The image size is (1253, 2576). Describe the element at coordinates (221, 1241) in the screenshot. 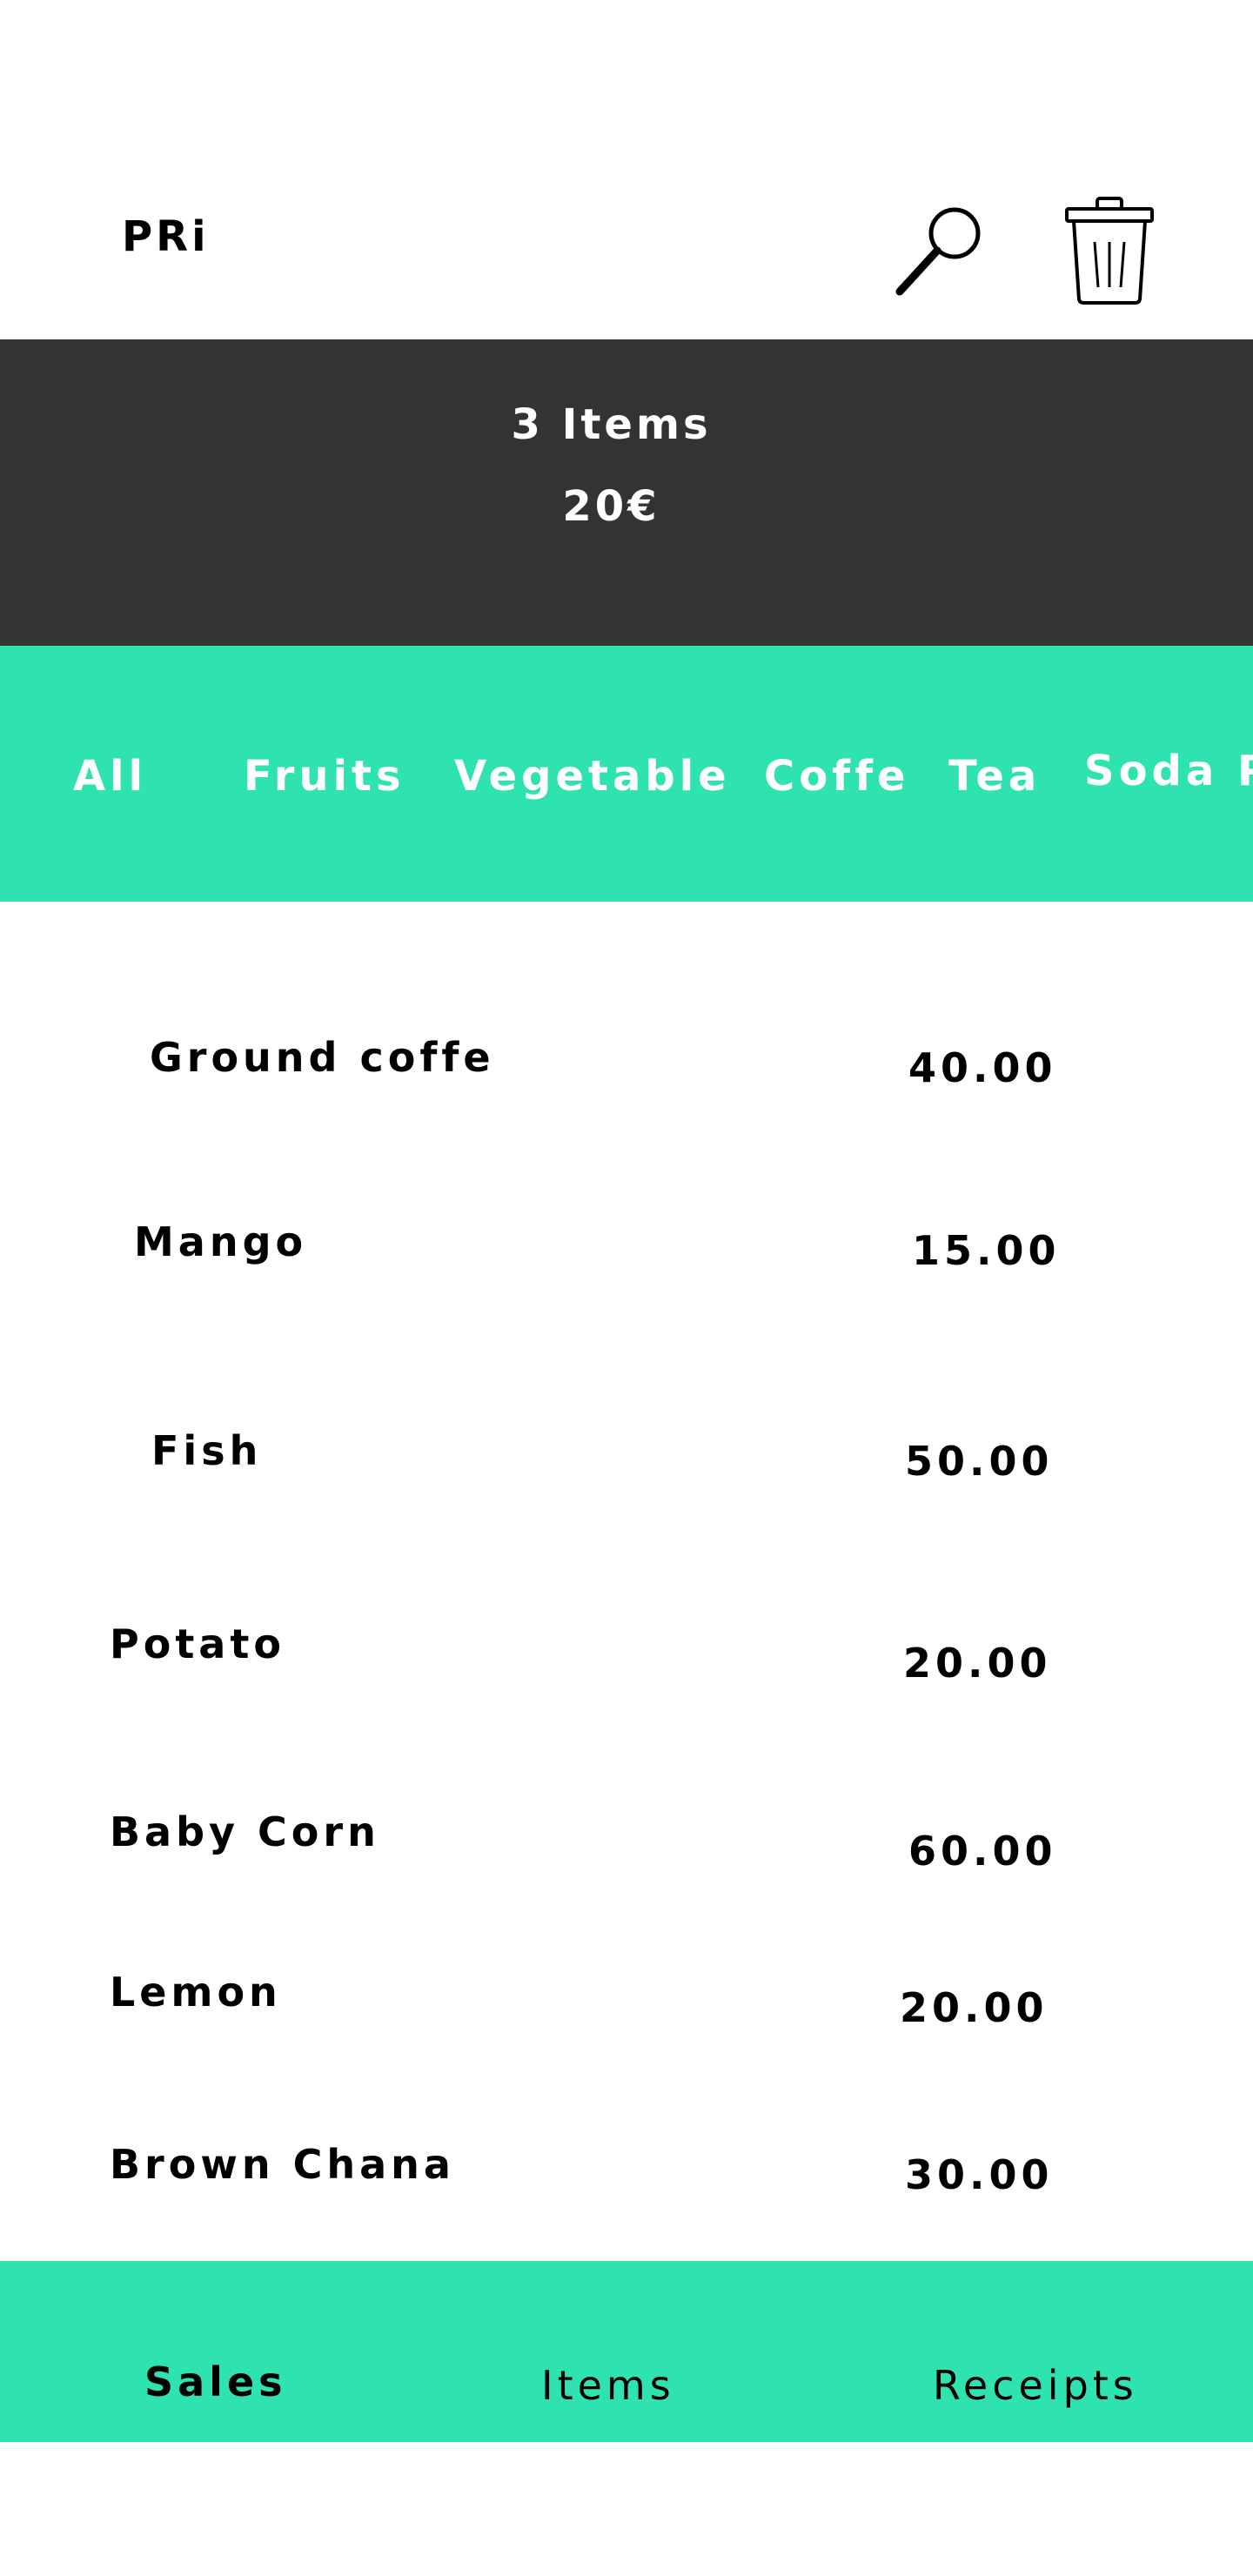

I see `product-name: Mango` at that location.